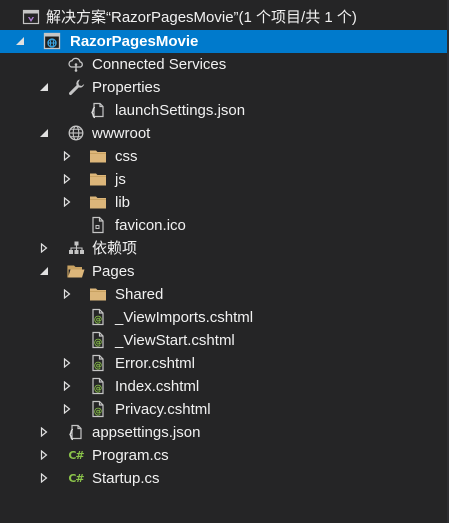 This screenshot has width=449, height=523. I want to click on tree-item-label: js, so click(120, 179).